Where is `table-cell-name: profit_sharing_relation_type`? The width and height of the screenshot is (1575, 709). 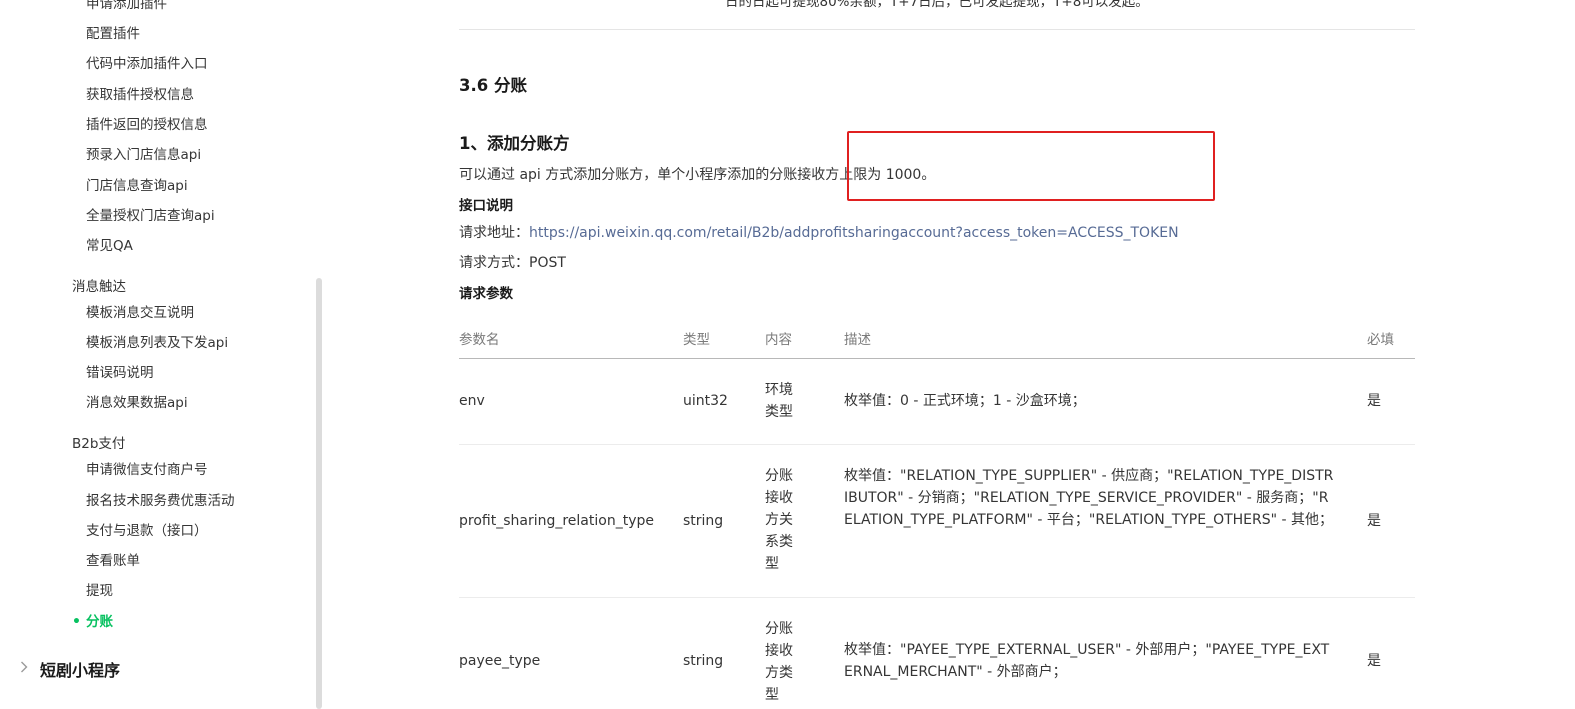 table-cell-name: profit_sharing_relation_type is located at coordinates (556, 521).